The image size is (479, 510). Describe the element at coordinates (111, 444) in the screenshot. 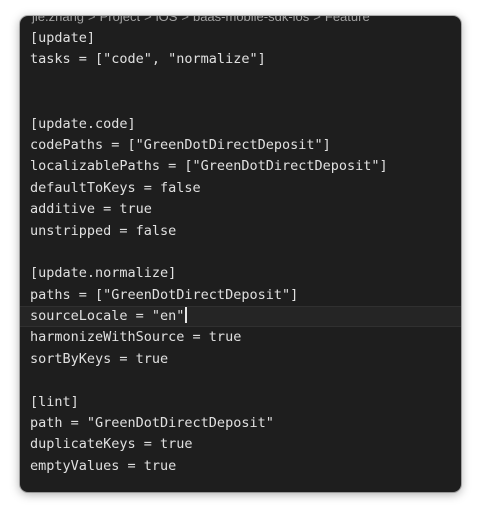

I see `code-line: duplicateKeys = true` at that location.